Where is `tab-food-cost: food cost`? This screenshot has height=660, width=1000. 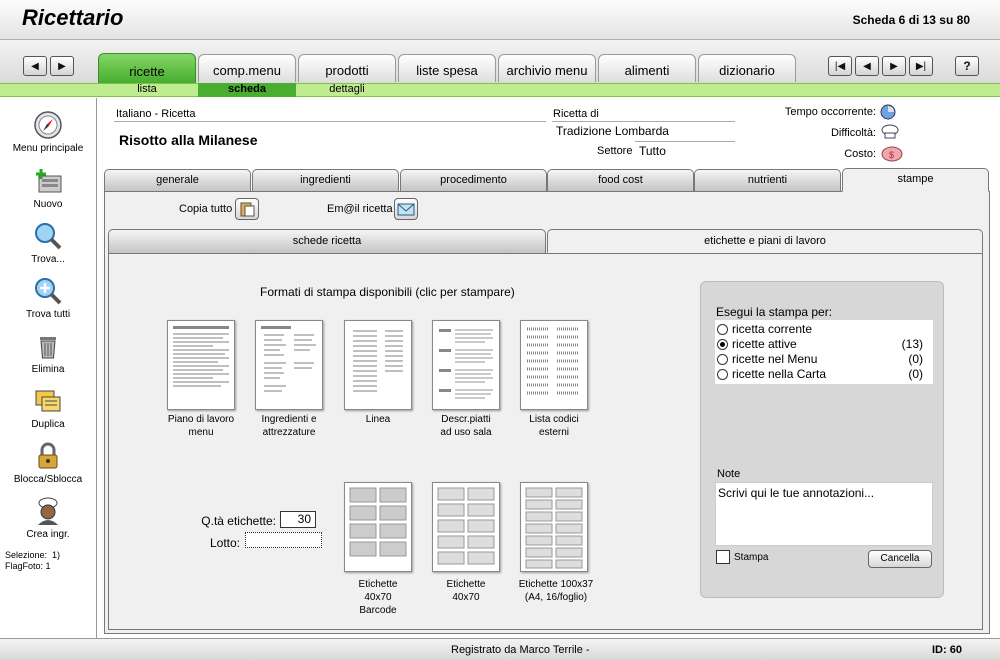 tab-food-cost: food cost is located at coordinates (620, 180).